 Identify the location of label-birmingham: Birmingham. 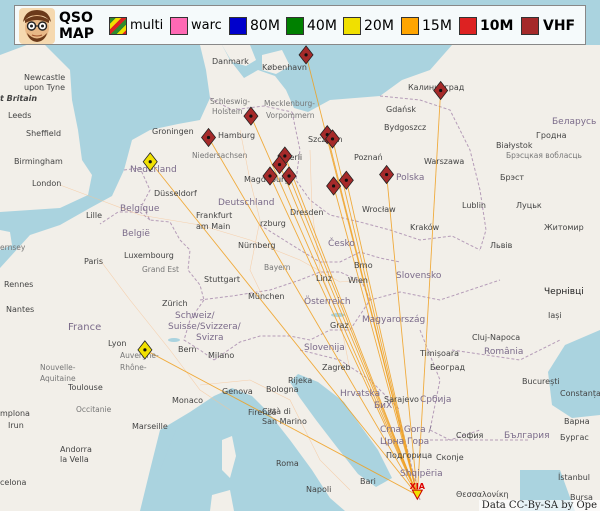
(38, 161).